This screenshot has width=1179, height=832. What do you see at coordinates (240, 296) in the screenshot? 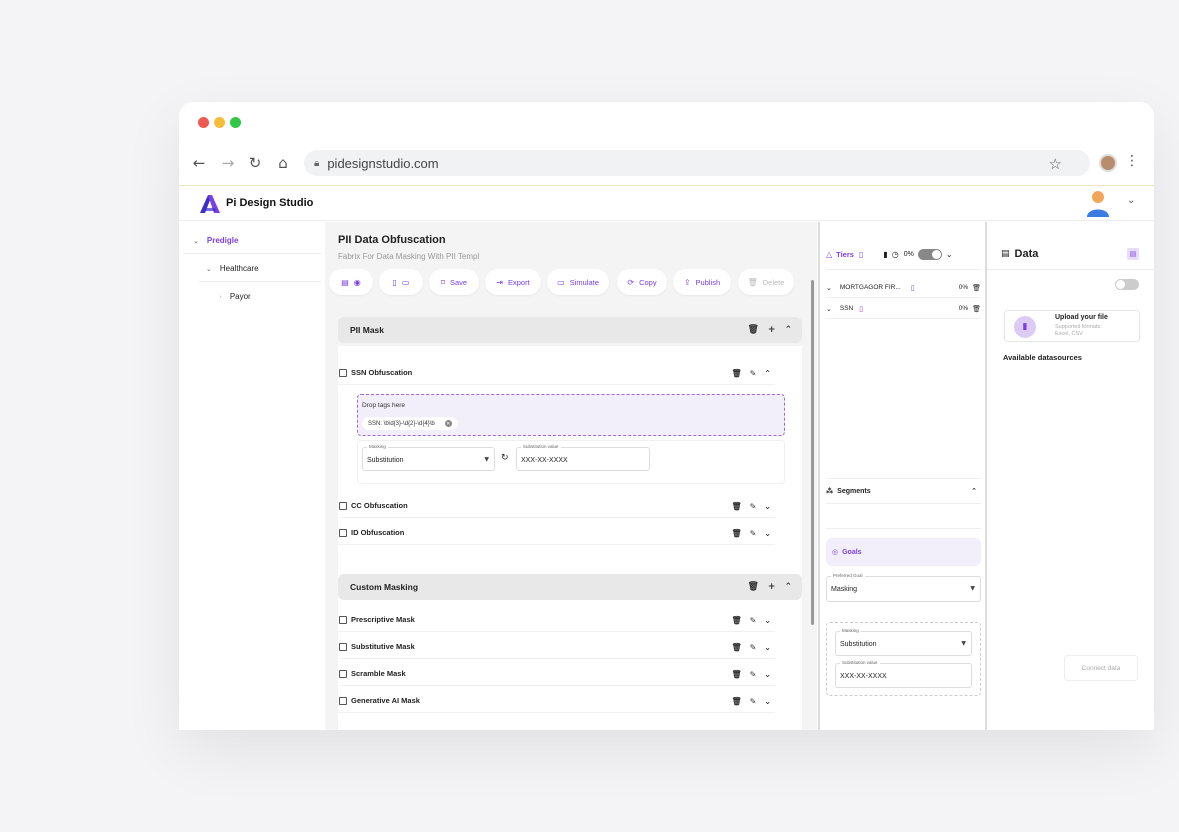
I see `sidebar-item-label: Payor` at bounding box center [240, 296].